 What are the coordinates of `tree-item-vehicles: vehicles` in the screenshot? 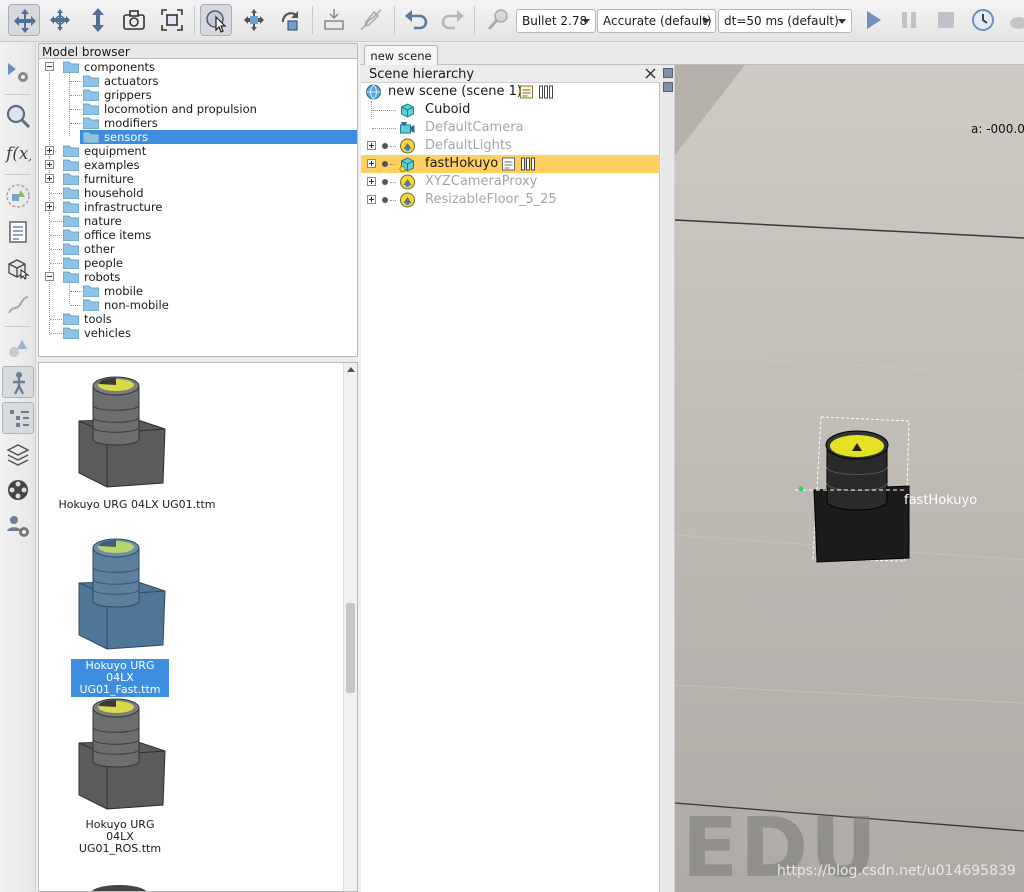 It's located at (198, 333).